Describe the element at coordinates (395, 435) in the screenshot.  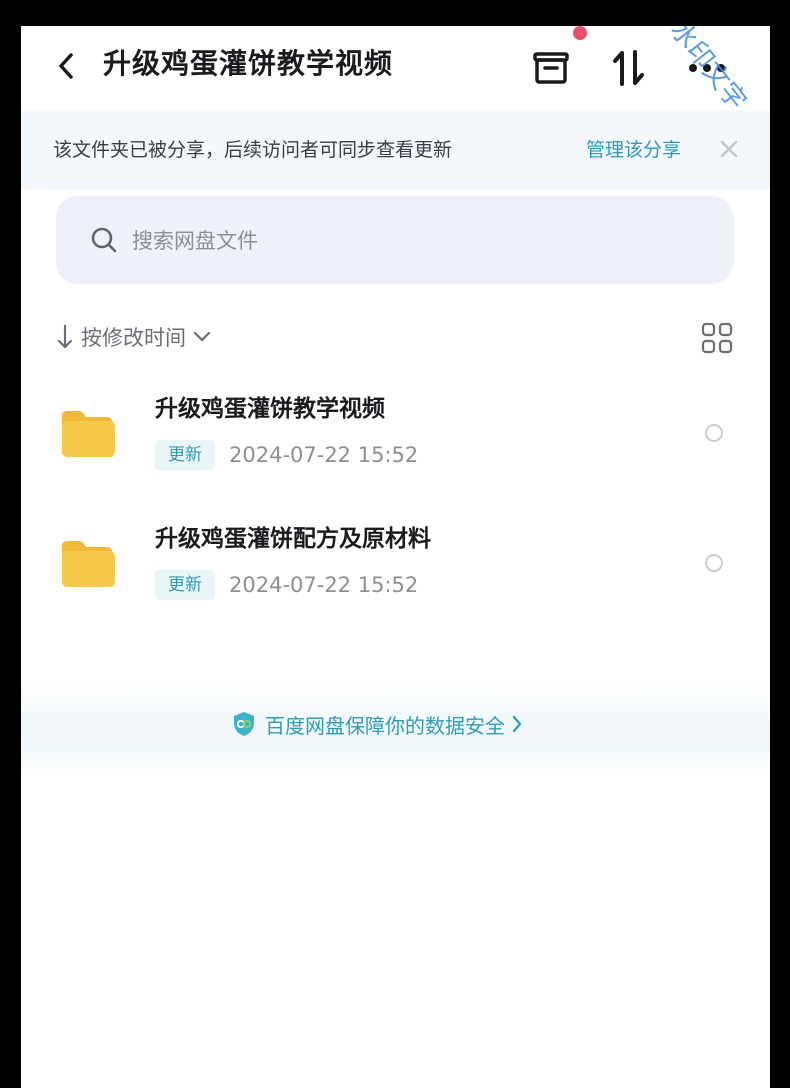
I see `file-row: 升级鸡蛋灌饼教学视频 更新 2024-07-22 15:52` at that location.